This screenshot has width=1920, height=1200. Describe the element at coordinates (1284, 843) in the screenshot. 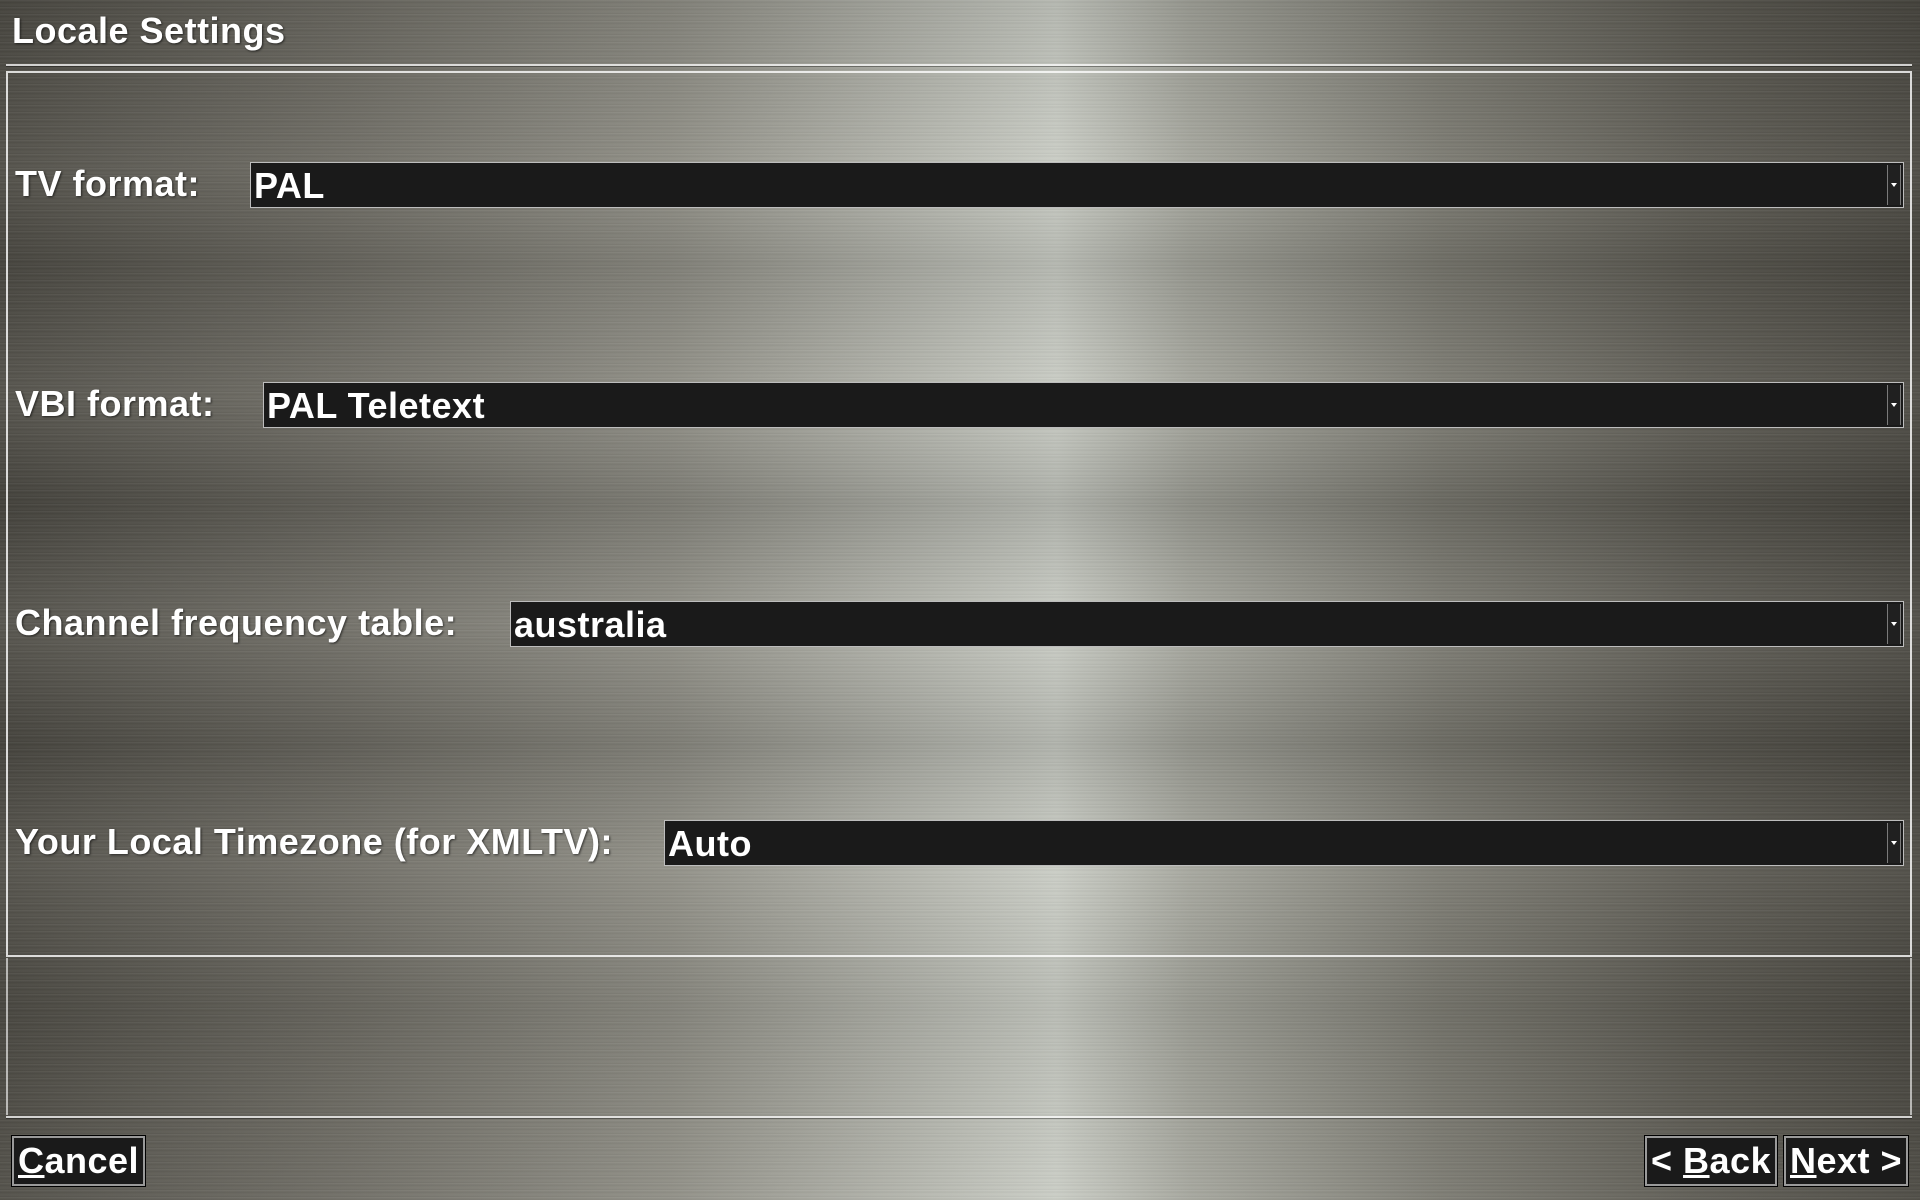

I see `timezone-select: Auto` at that location.